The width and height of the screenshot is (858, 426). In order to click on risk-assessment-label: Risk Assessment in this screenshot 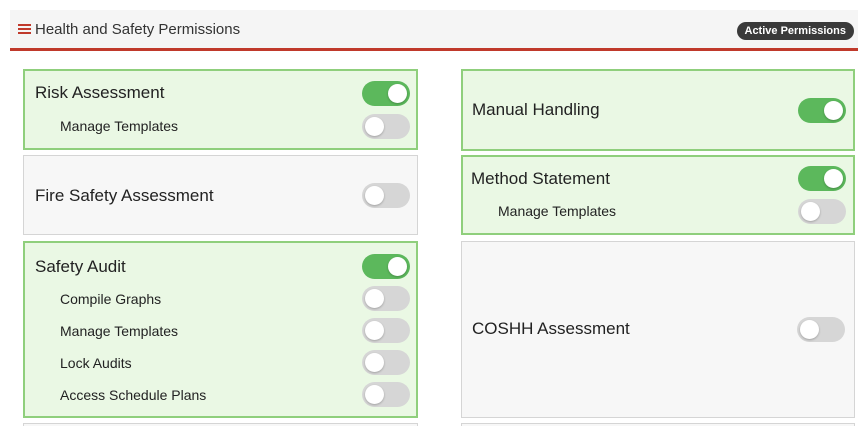, I will do `click(100, 92)`.